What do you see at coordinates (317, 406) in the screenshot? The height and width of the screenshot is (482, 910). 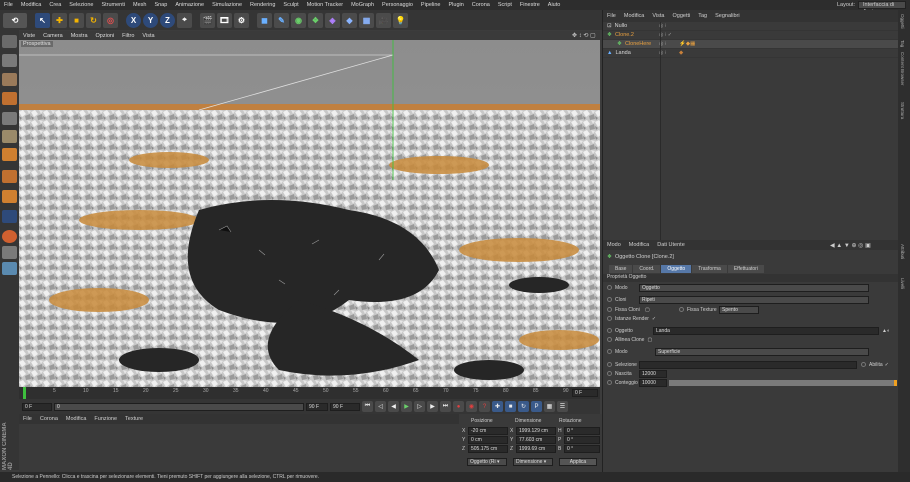 I see `end-frame-field-a: 90 F` at bounding box center [317, 406].